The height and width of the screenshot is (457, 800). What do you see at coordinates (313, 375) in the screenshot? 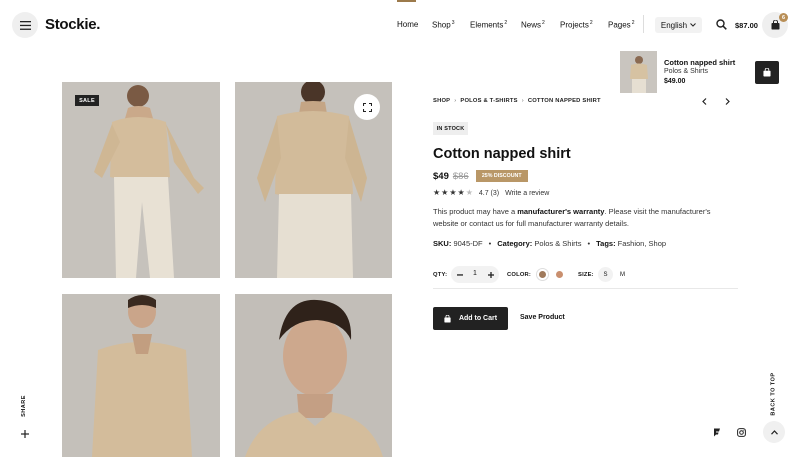
I see `product-image-closeup` at bounding box center [313, 375].